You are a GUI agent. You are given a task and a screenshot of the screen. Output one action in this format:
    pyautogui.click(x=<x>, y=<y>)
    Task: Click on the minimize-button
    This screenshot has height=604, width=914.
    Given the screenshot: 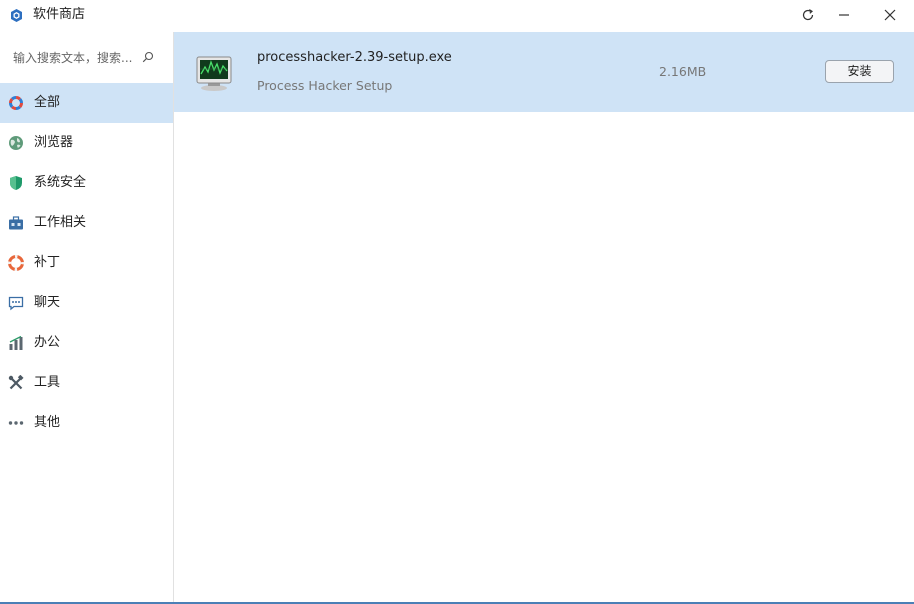 What is the action you would take?
    pyautogui.click(x=844, y=15)
    